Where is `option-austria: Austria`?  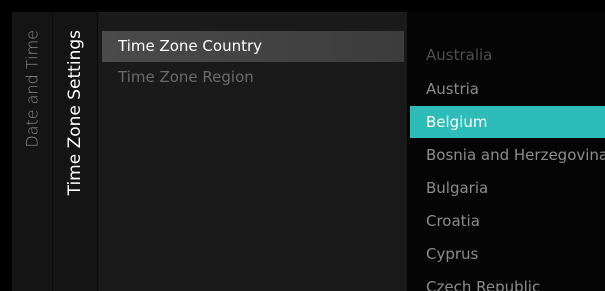
option-austria: Austria is located at coordinates (507, 89).